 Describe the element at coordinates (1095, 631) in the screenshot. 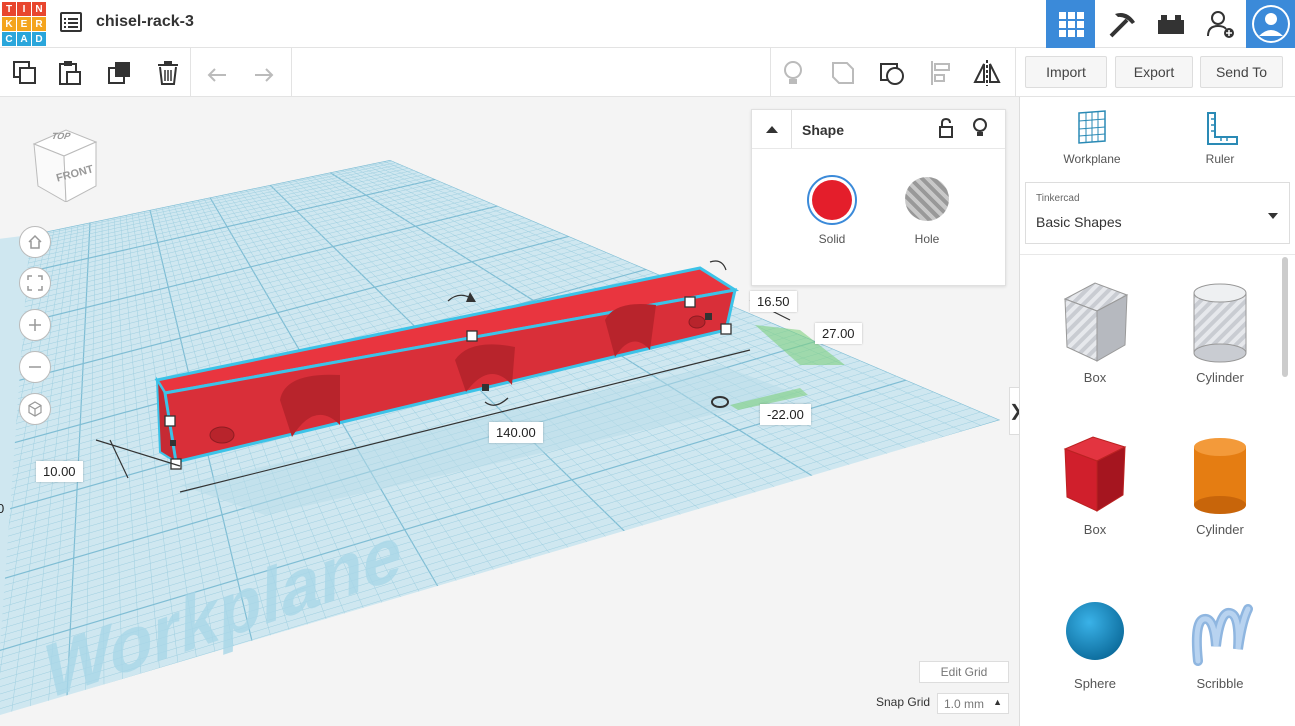

I see `sphere-icon` at that location.